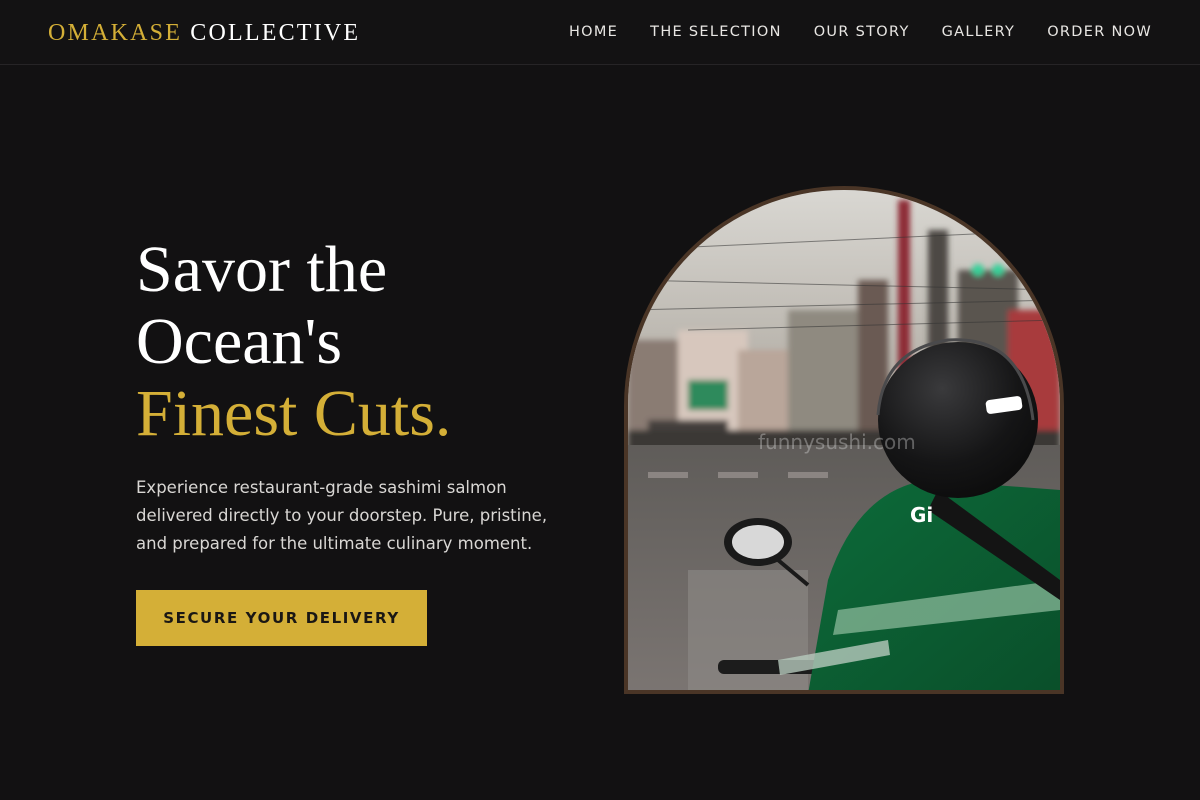 Image resolution: width=1200 pixels, height=800 pixels. I want to click on brand-name-primary: OMAKASE, so click(115, 33).